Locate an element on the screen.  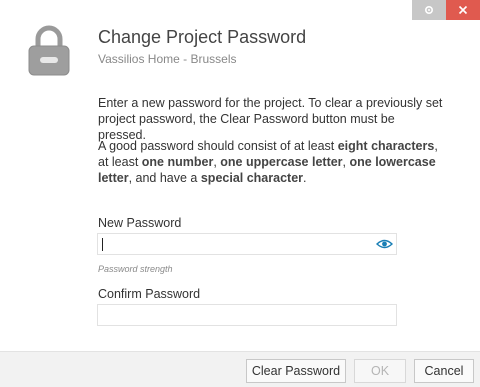
lock-icon is located at coordinates (49, 50).